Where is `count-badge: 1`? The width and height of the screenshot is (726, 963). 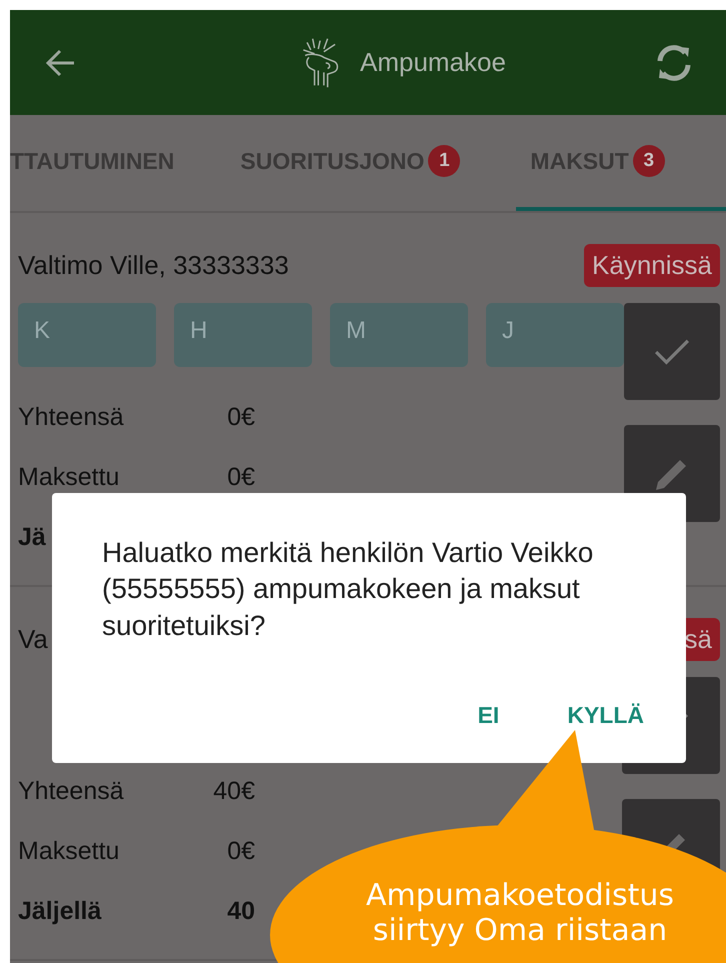
count-badge: 1 is located at coordinates (444, 161).